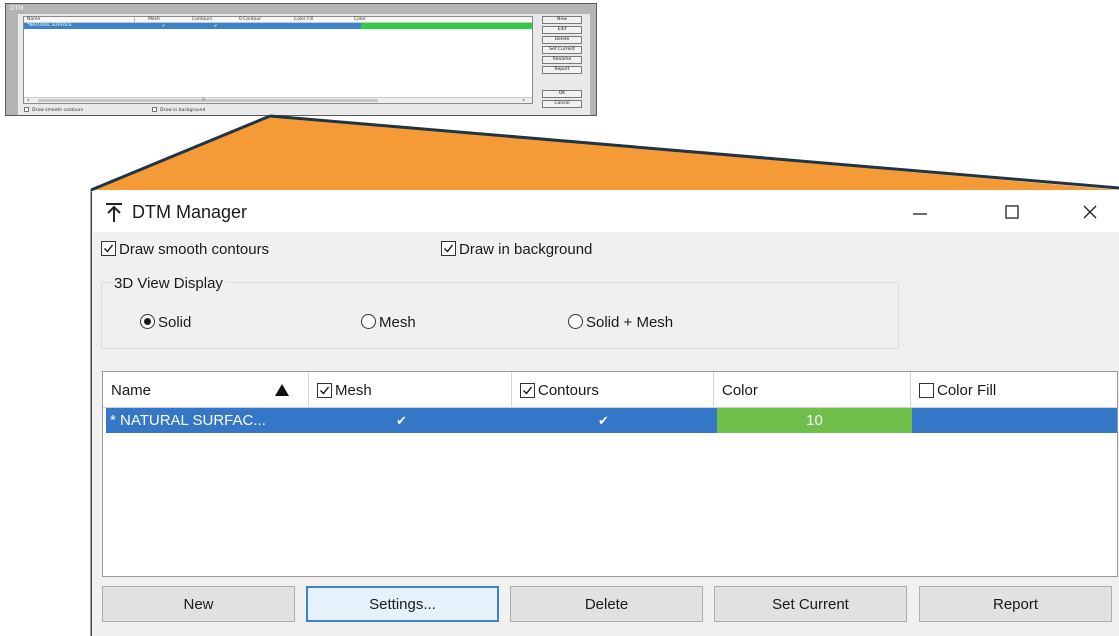 This screenshot has height=636, width=1119. I want to click on report-button: Report, so click(1015, 604).